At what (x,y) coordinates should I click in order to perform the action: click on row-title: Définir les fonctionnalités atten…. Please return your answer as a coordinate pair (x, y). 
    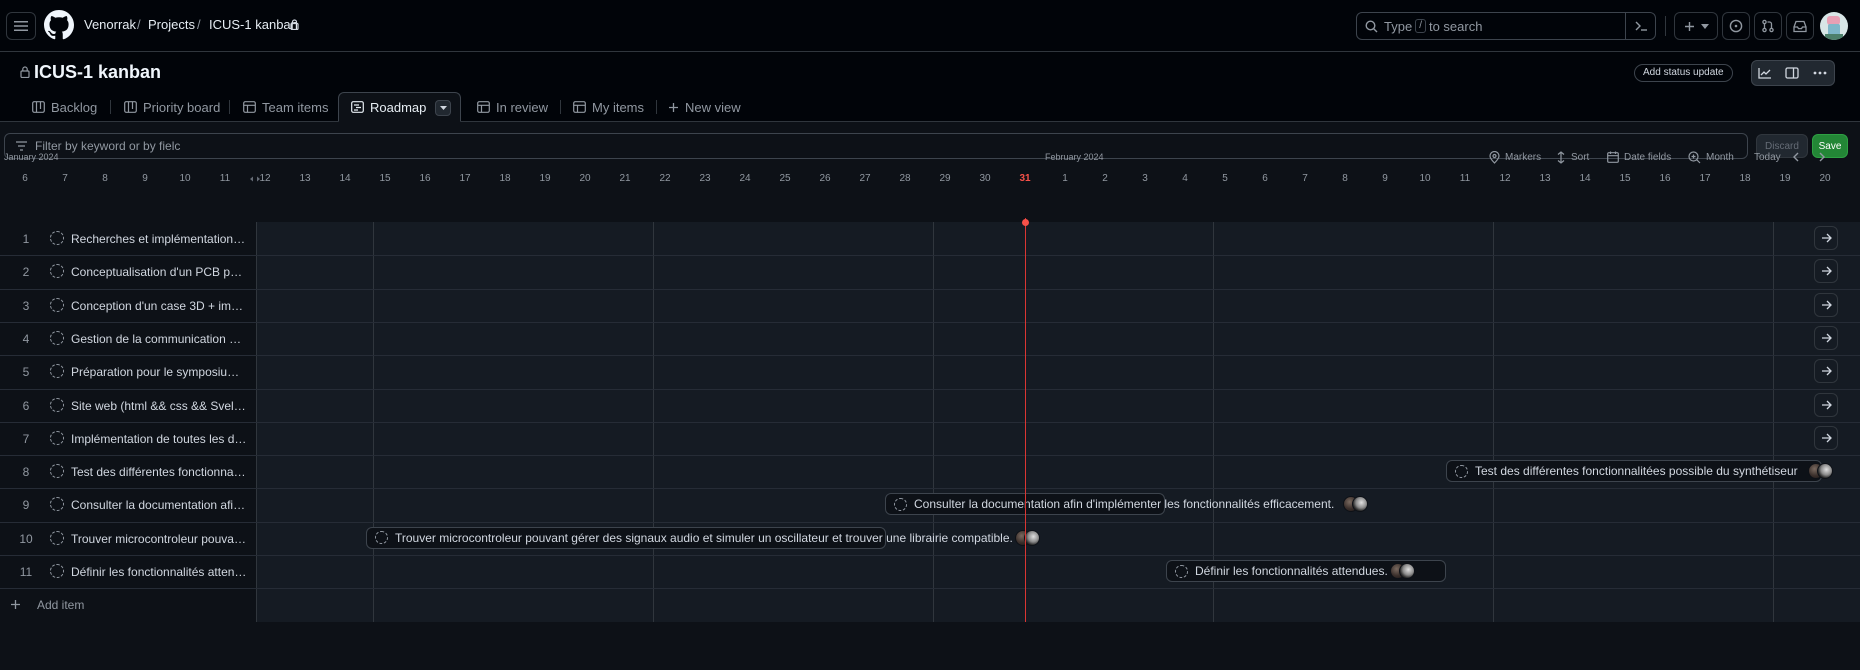
    Looking at the image, I should click on (159, 572).